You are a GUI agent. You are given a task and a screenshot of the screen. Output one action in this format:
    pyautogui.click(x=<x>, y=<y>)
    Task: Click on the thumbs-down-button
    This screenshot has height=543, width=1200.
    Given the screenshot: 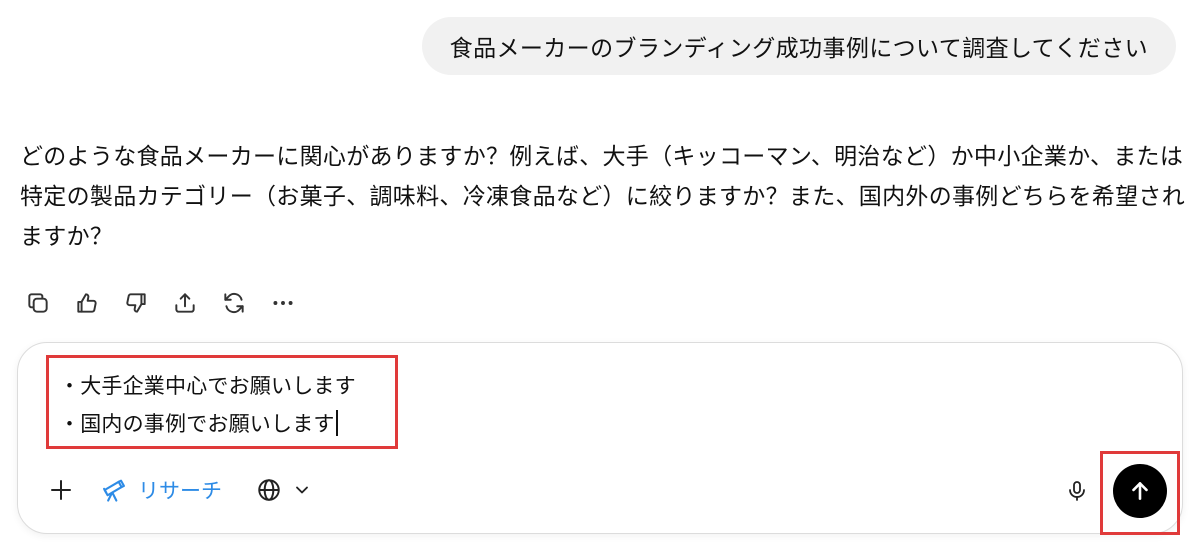 What is the action you would take?
    pyautogui.click(x=136, y=303)
    